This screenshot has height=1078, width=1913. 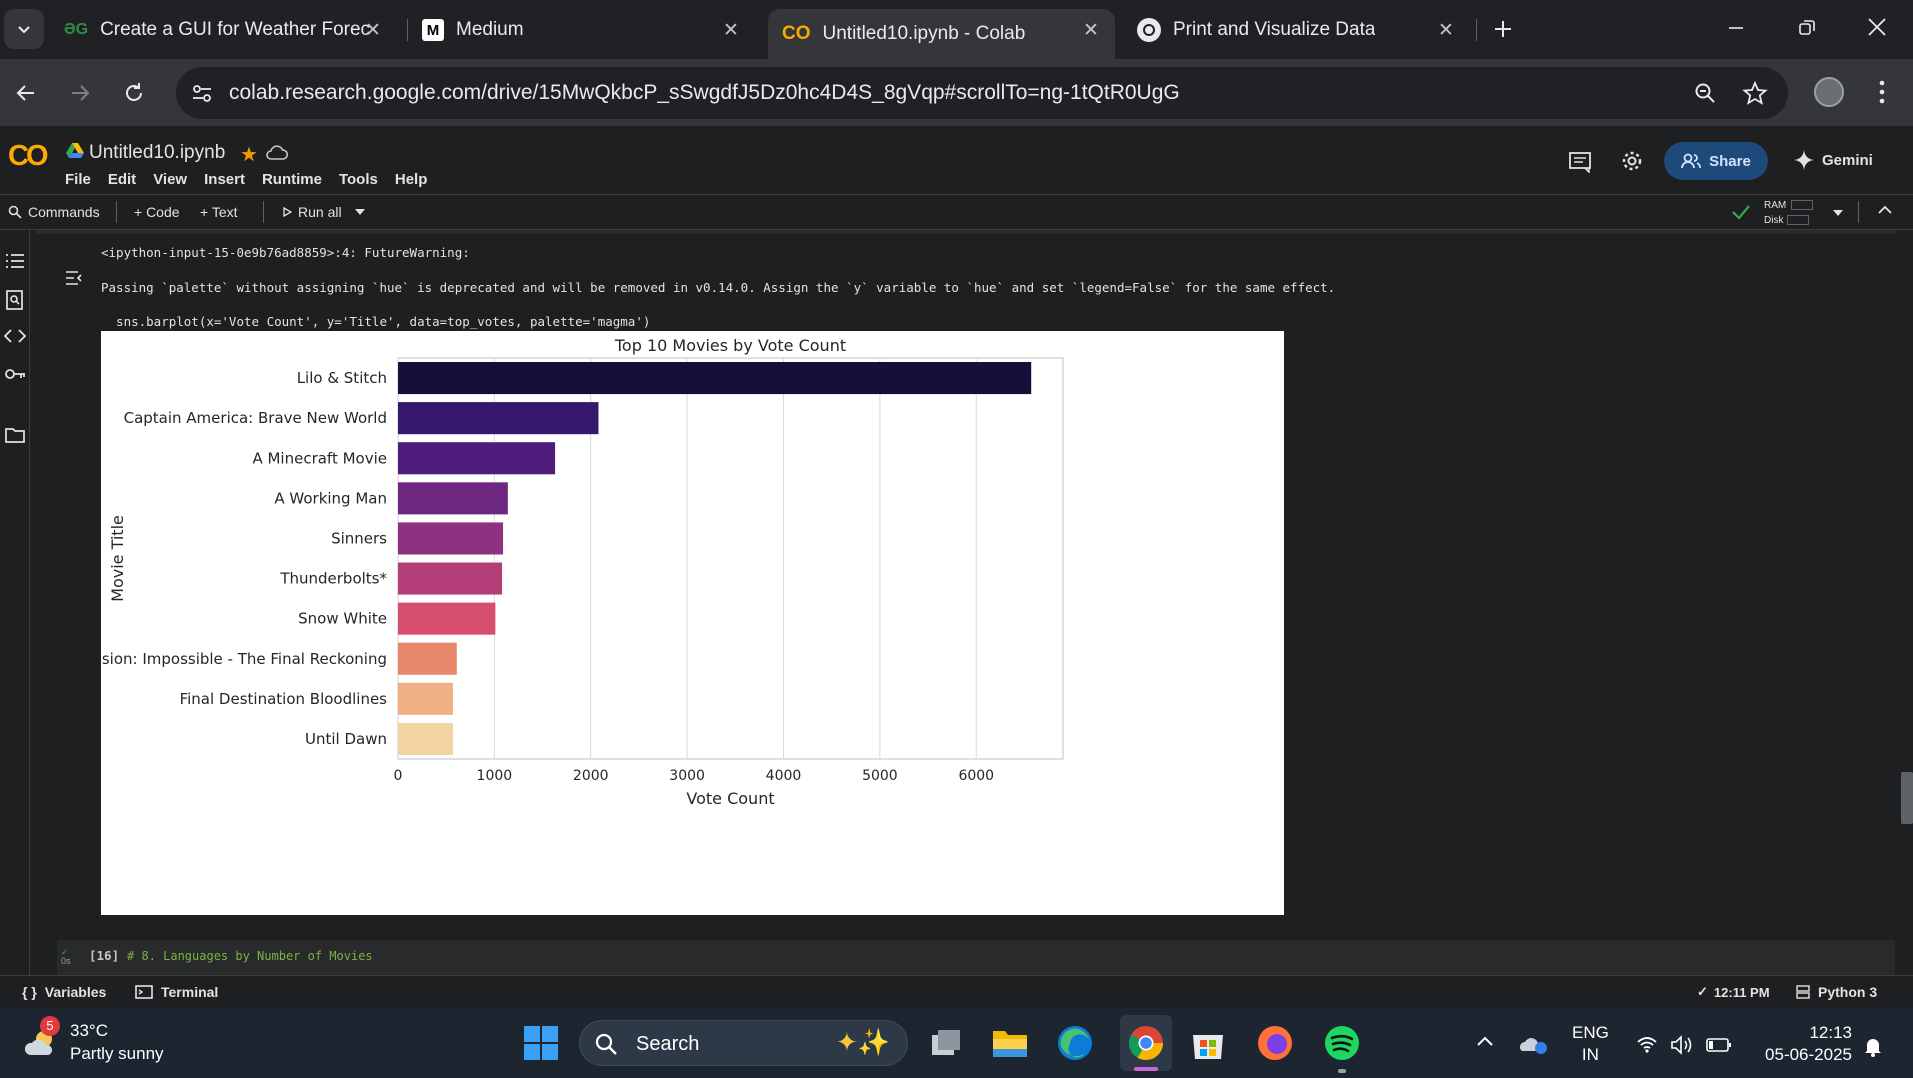 What do you see at coordinates (1274, 29) in the screenshot?
I see `tab-title: Print and Visualize Data` at bounding box center [1274, 29].